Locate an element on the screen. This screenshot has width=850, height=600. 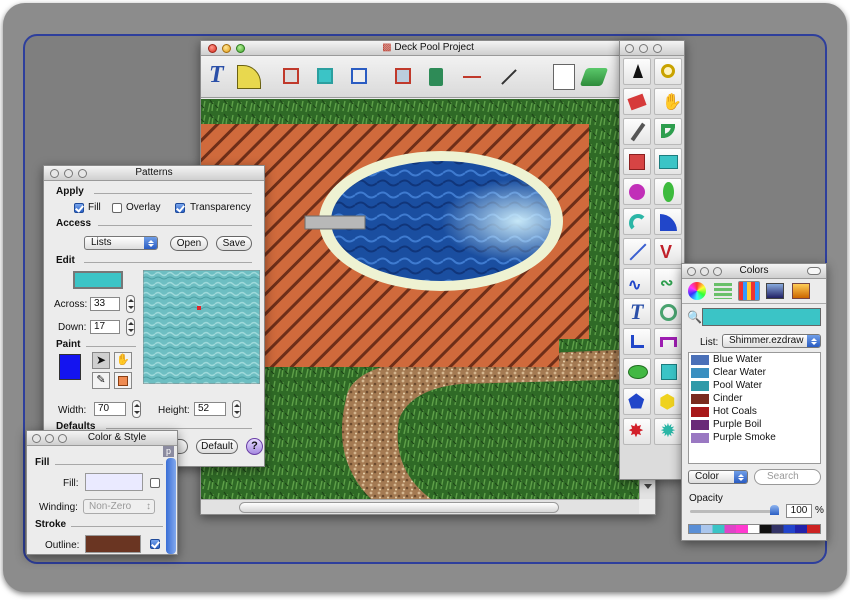
outline-enable-checkbox is located at coordinates (155, 544).